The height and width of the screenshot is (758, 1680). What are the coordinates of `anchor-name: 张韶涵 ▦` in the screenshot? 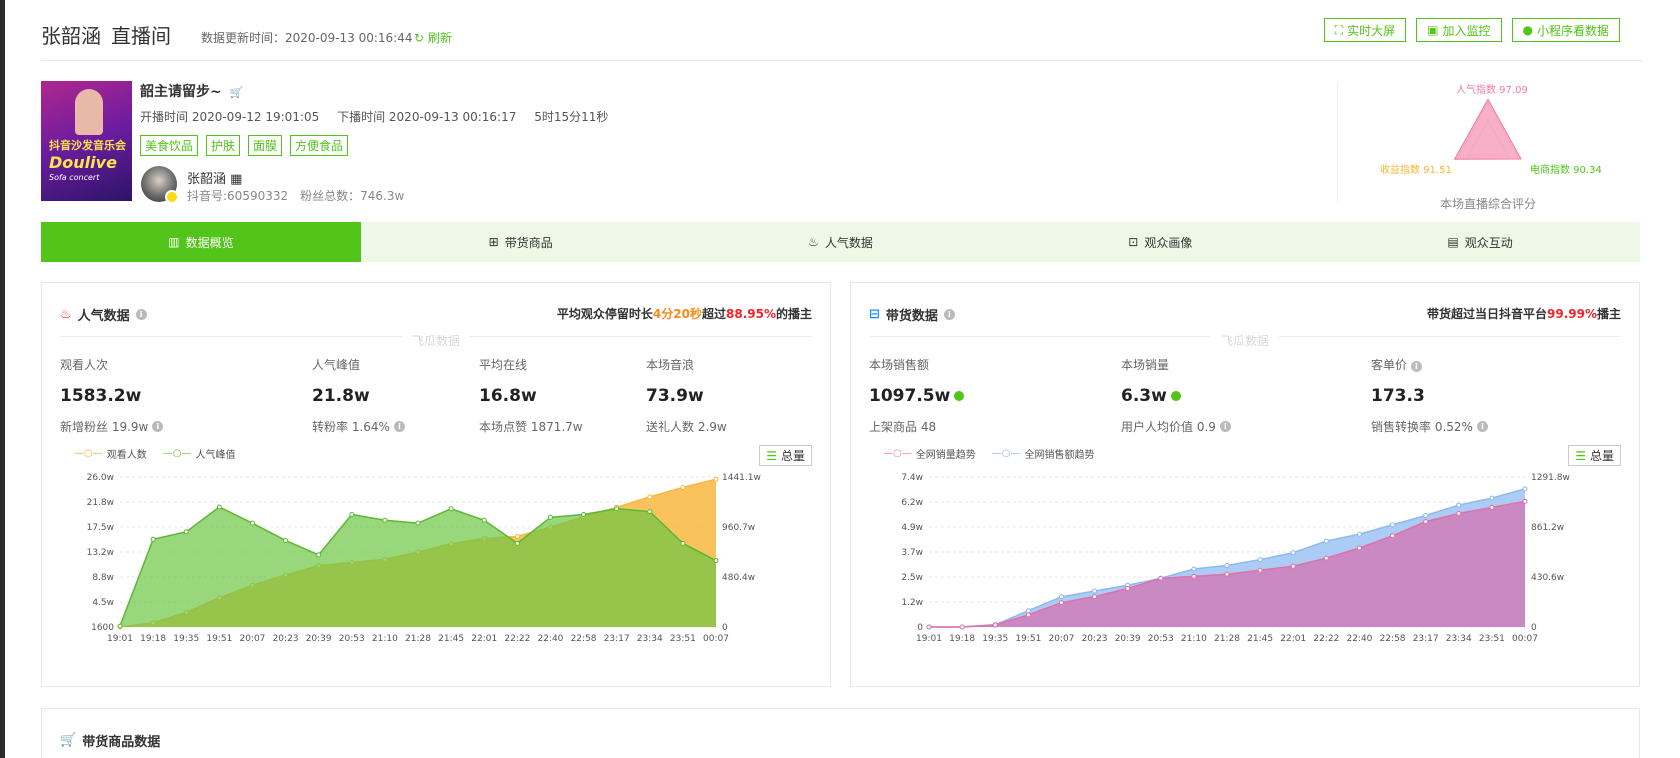 It's located at (214, 177).